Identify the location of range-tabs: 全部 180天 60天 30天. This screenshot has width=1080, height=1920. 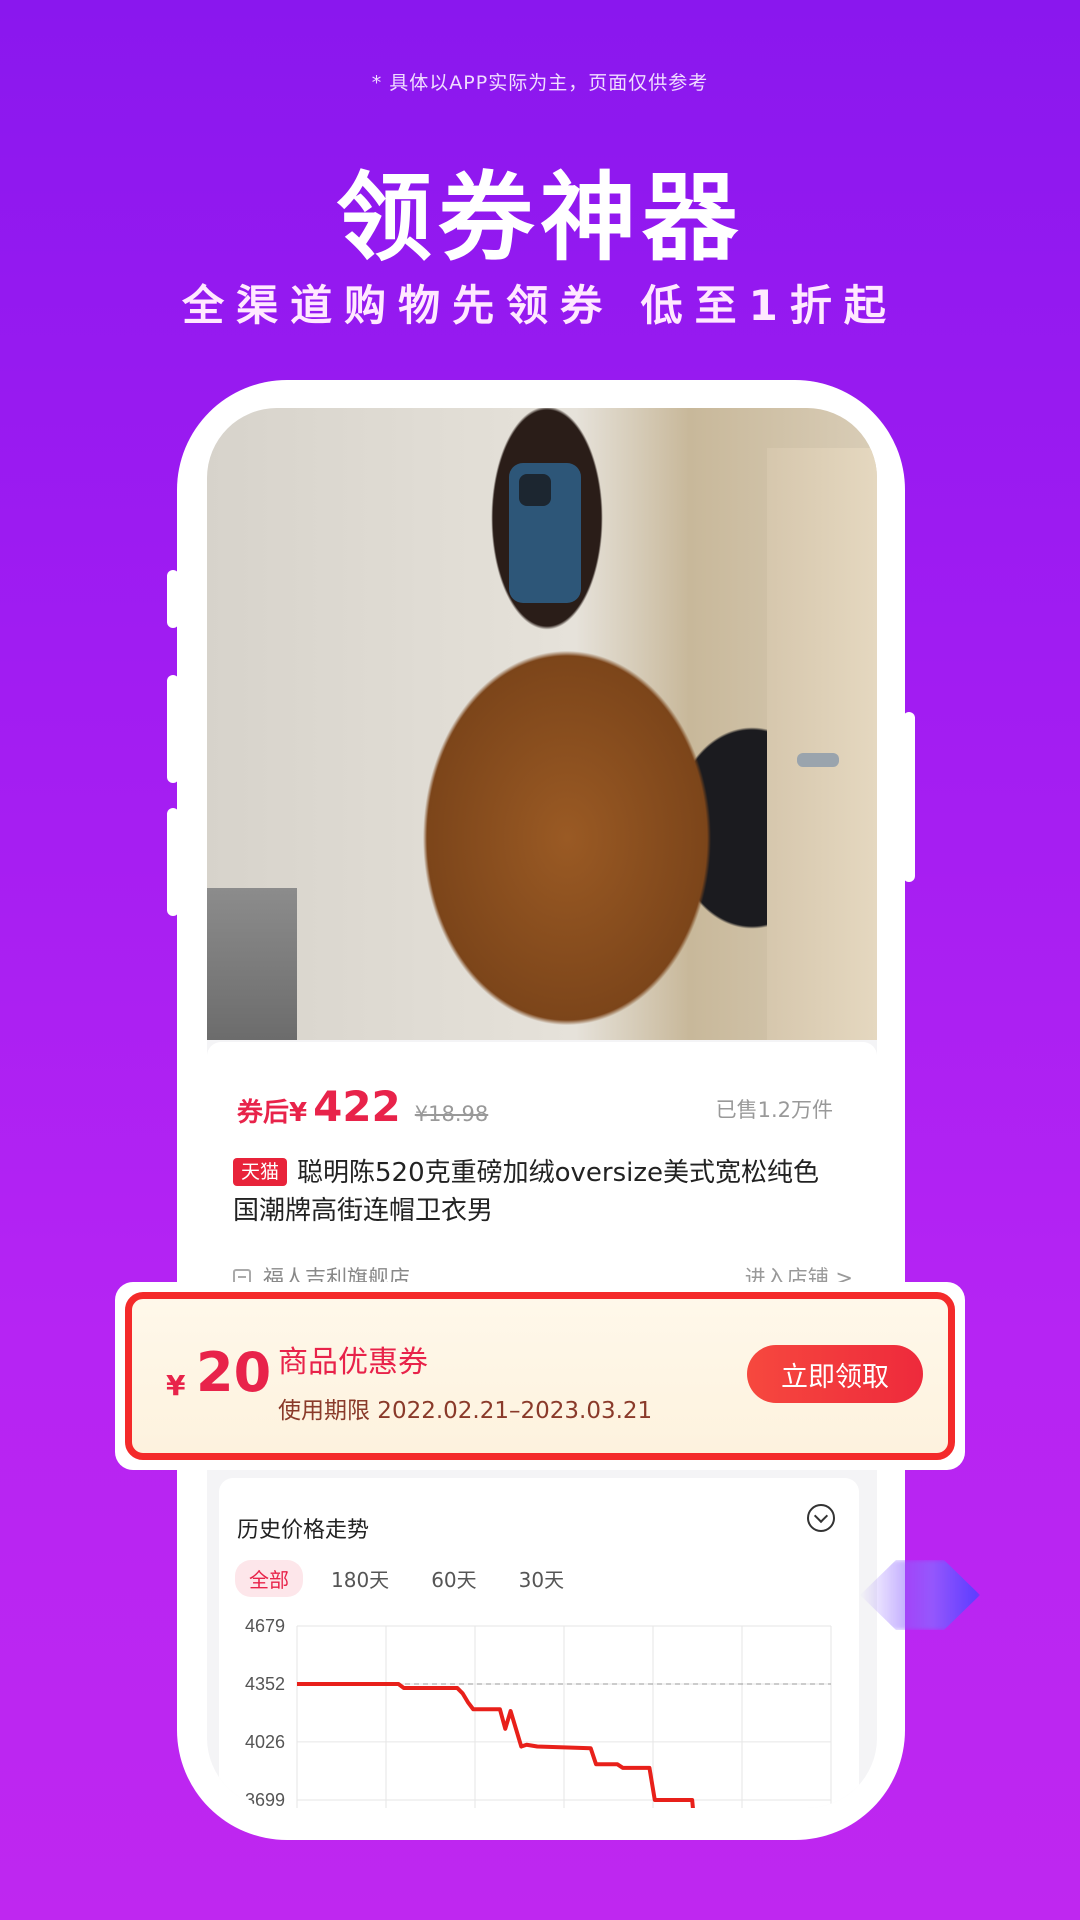
(406, 1578).